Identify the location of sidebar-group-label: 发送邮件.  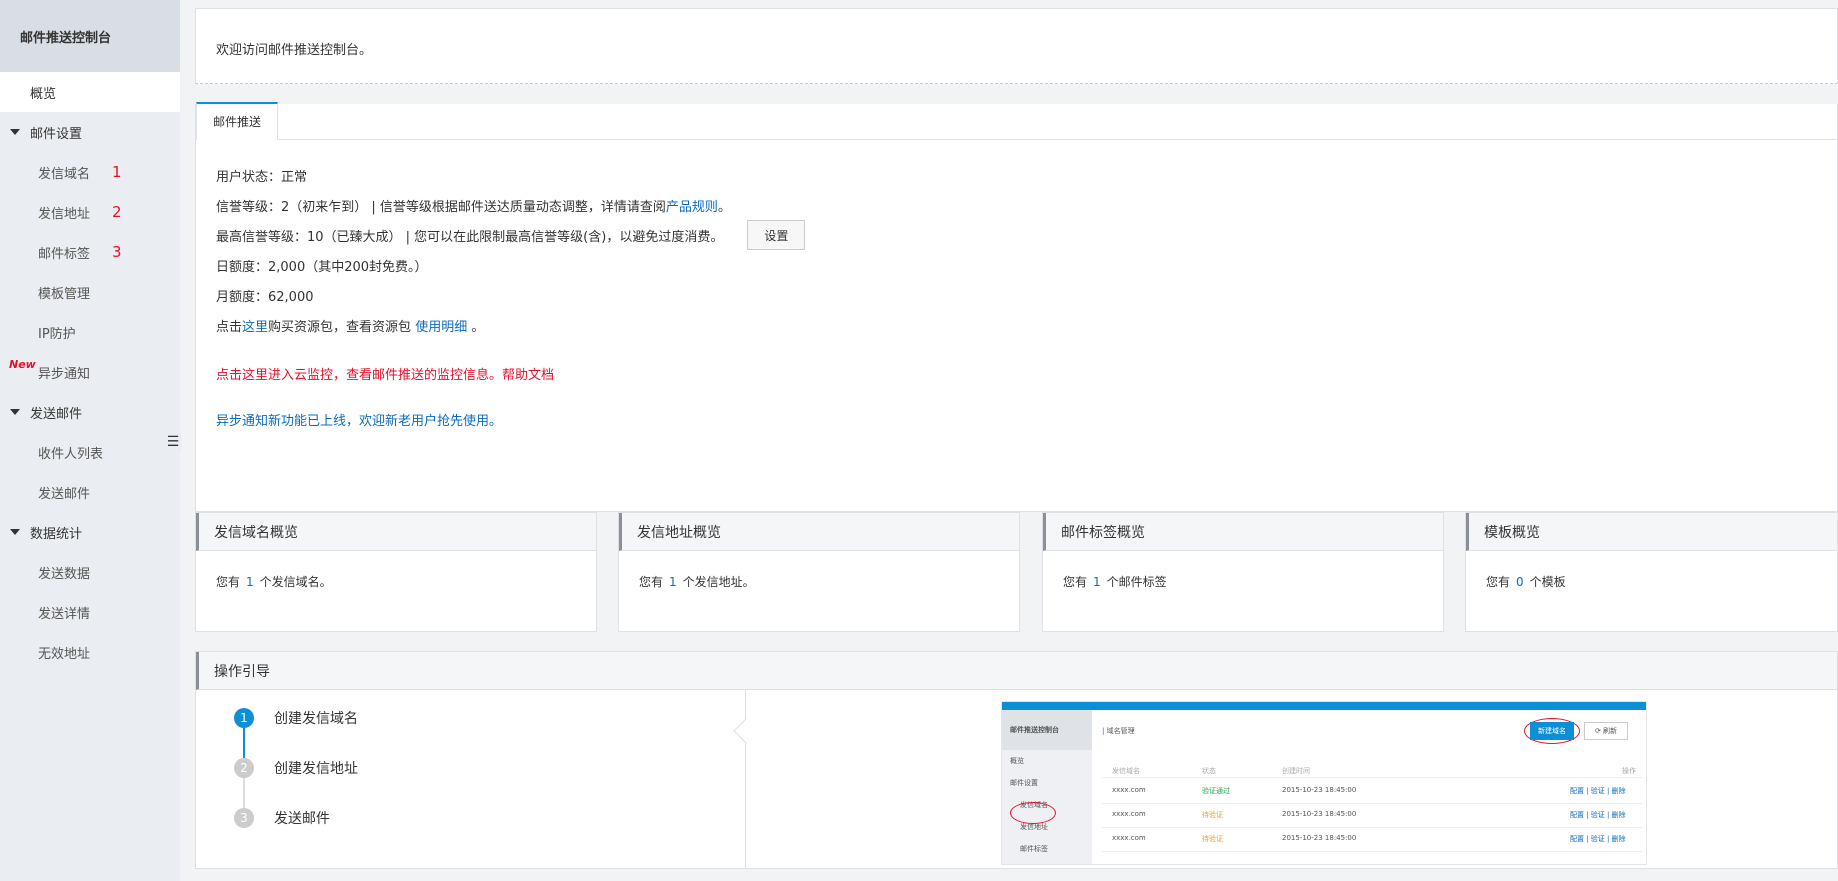
(56, 414).